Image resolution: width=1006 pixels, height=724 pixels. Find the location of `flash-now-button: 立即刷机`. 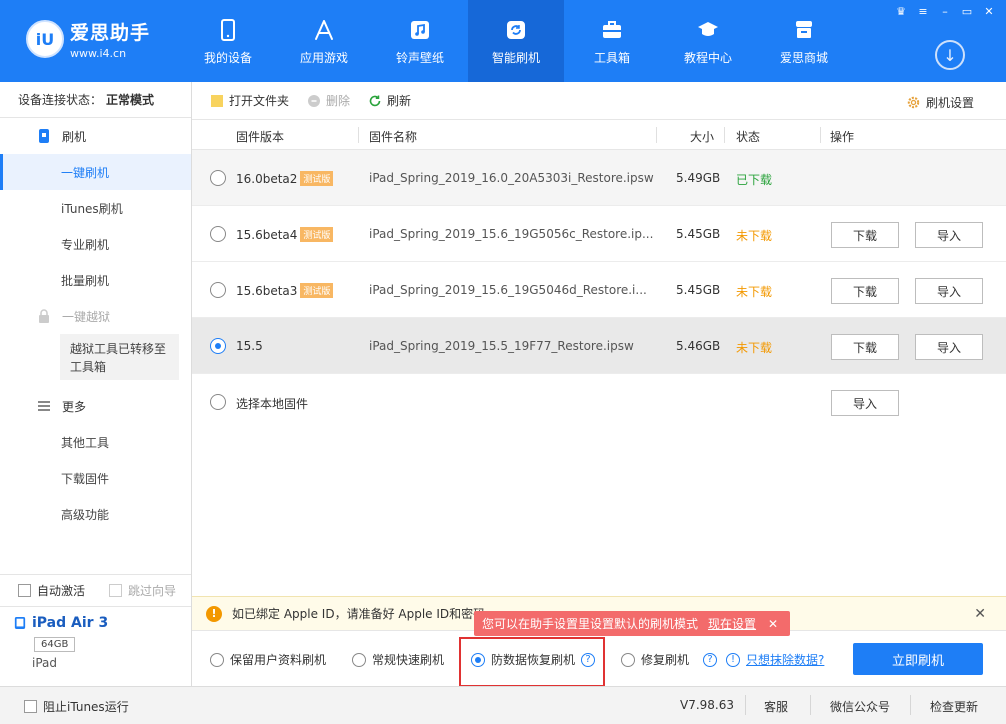

flash-now-button: 立即刷机 is located at coordinates (918, 659).